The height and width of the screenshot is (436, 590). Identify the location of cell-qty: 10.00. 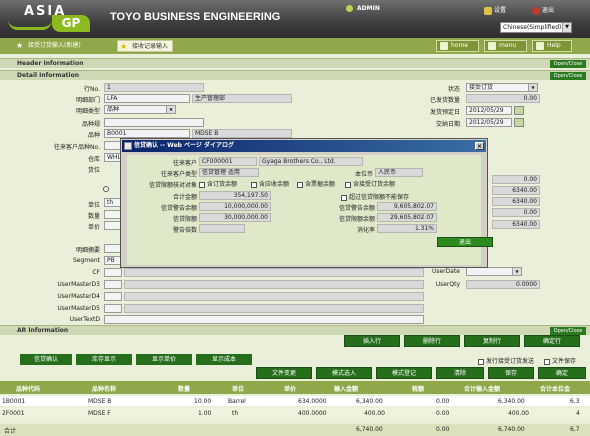
(203, 401).